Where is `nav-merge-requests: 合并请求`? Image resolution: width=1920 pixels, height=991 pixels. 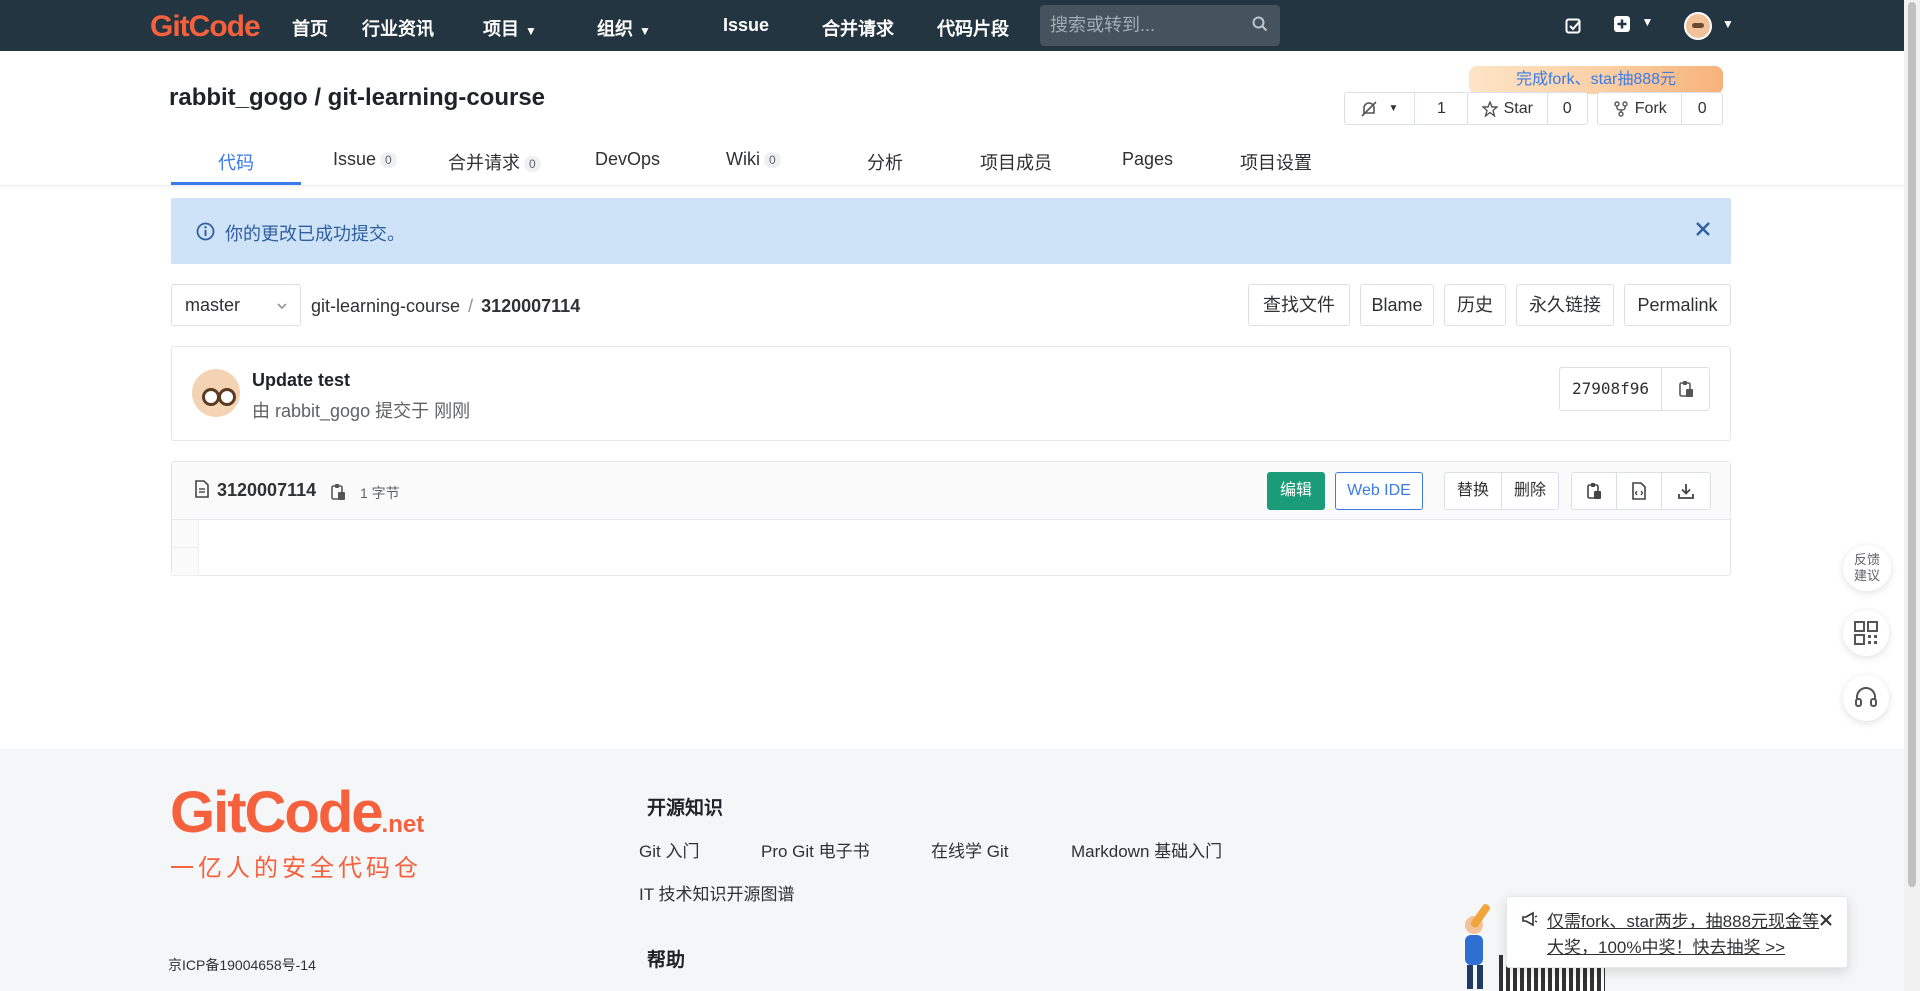 nav-merge-requests: 合并请求 is located at coordinates (858, 28).